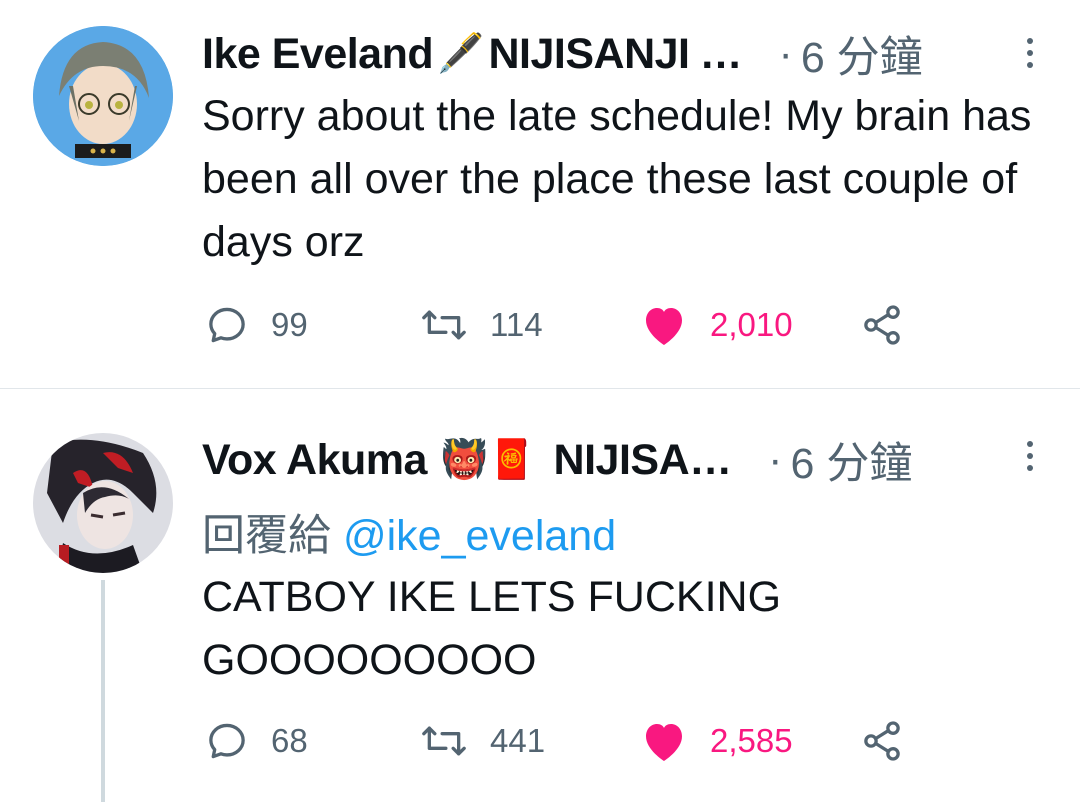 The width and height of the screenshot is (1080, 802). I want to click on reply-prefix: 回覆給, so click(266, 536).